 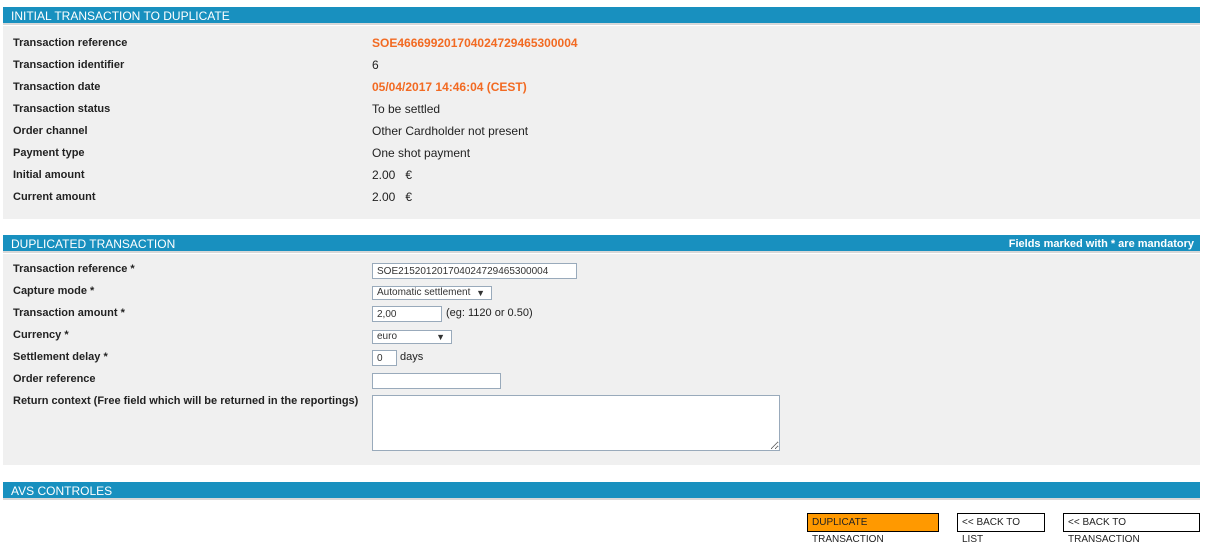 What do you see at coordinates (54, 197) in the screenshot?
I see `label: Current amount` at bounding box center [54, 197].